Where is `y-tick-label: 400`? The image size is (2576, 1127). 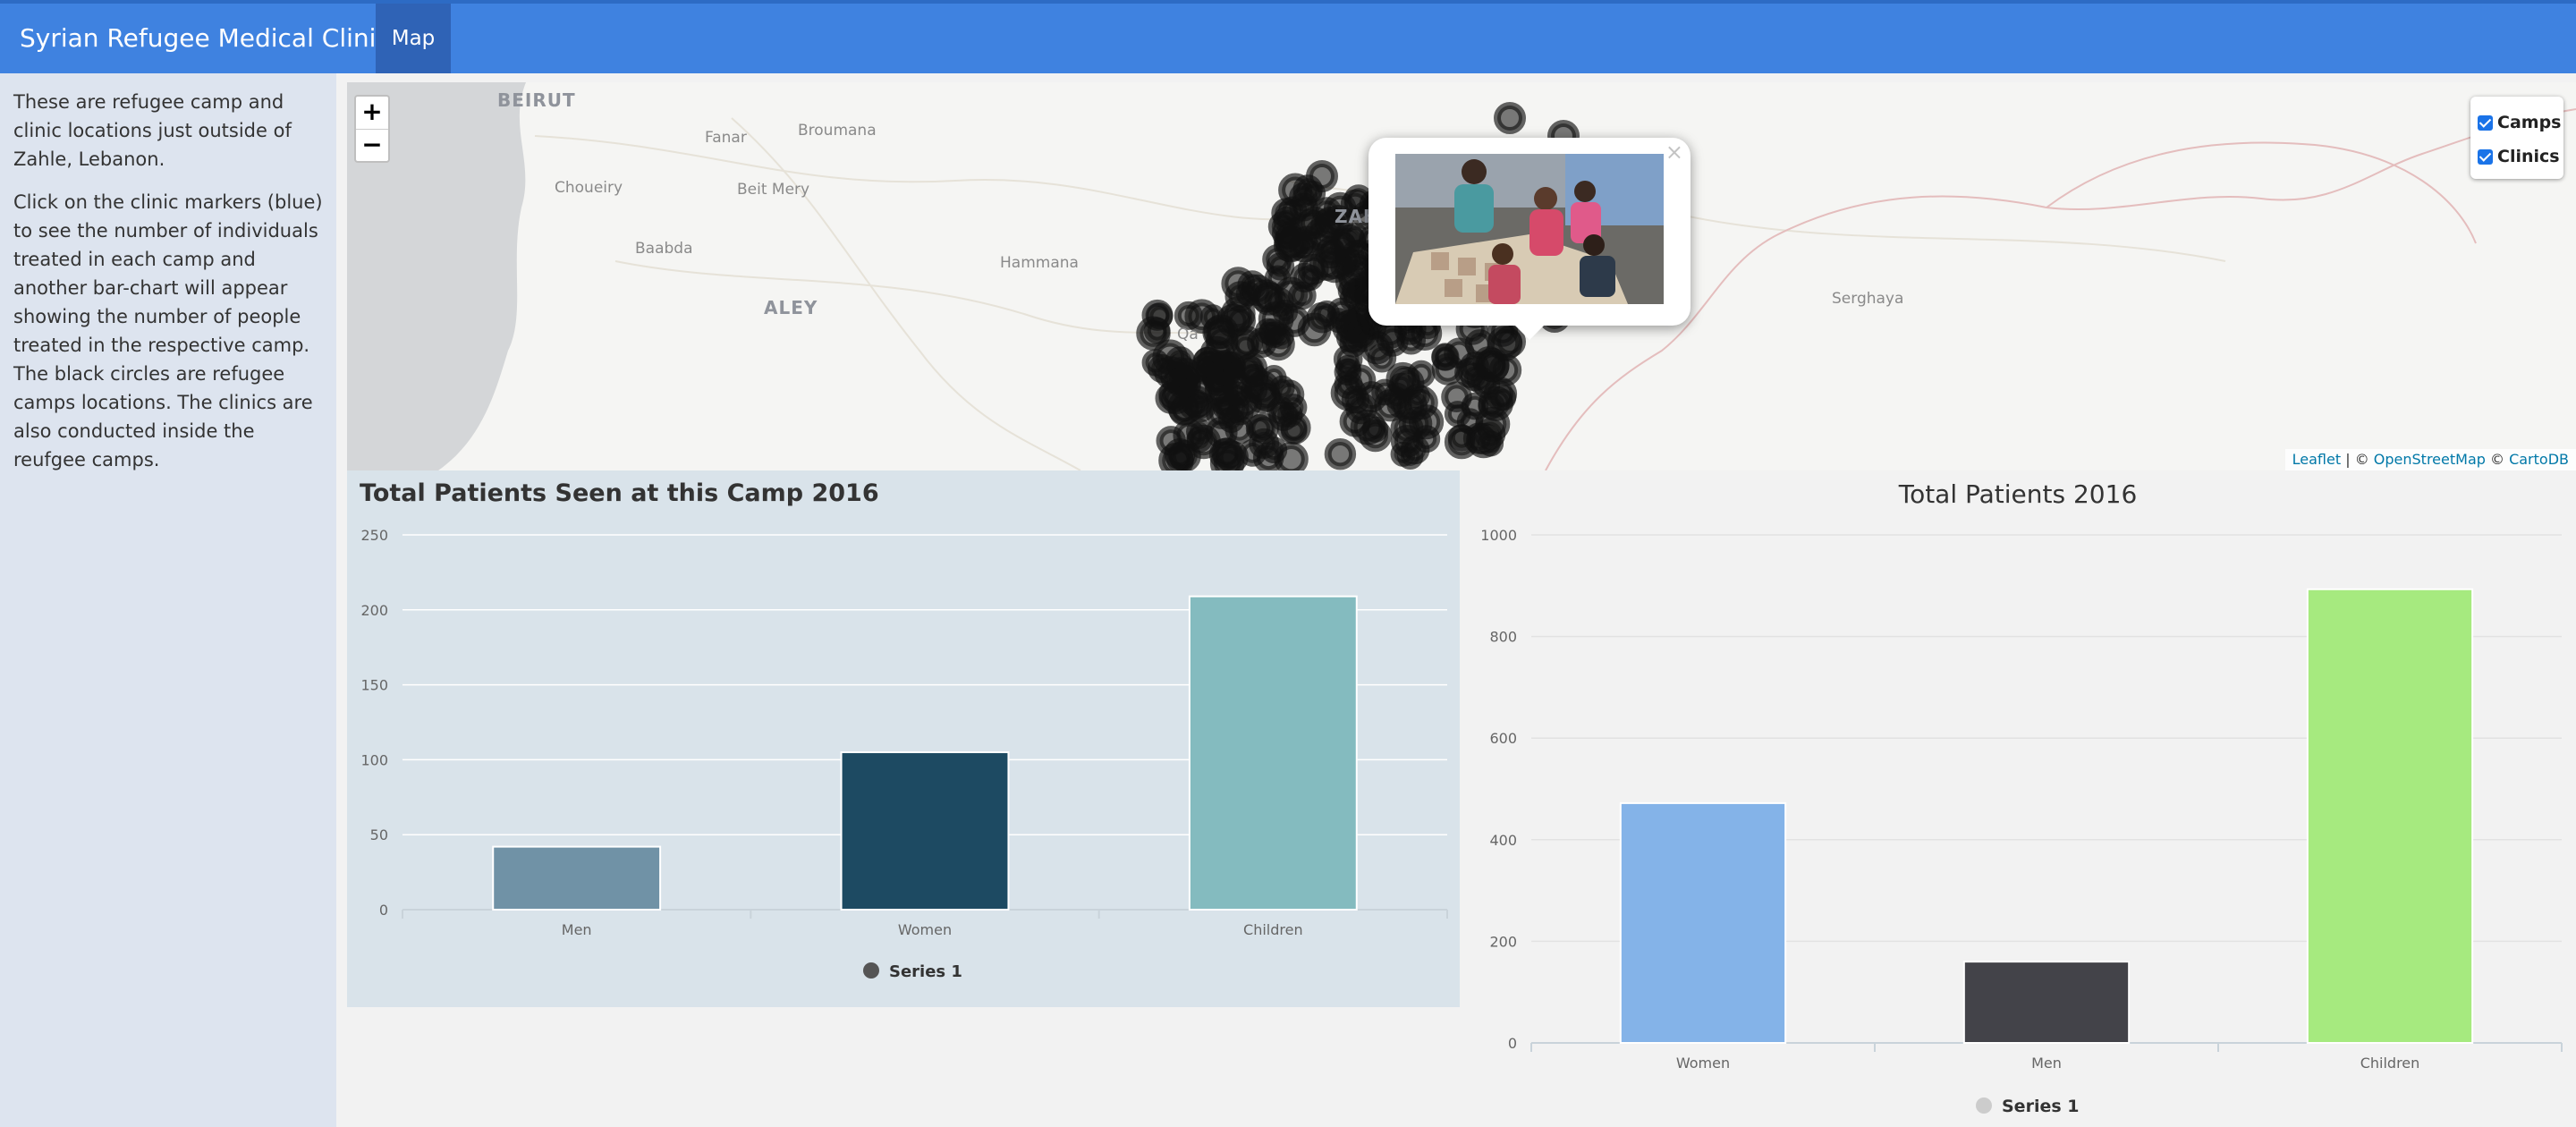 y-tick-label: 400 is located at coordinates (1503, 840).